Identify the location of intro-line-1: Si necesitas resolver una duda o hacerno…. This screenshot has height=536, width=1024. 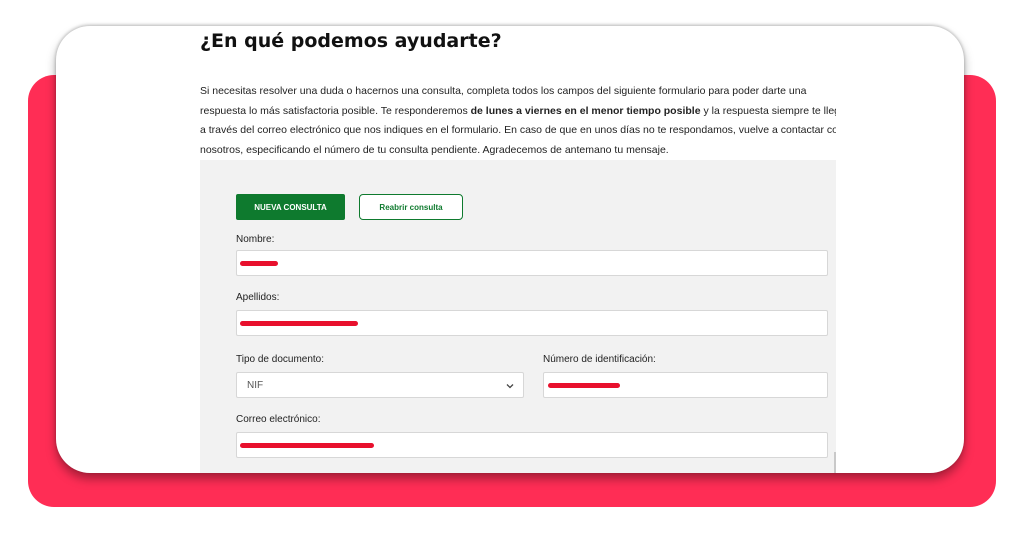
(503, 91).